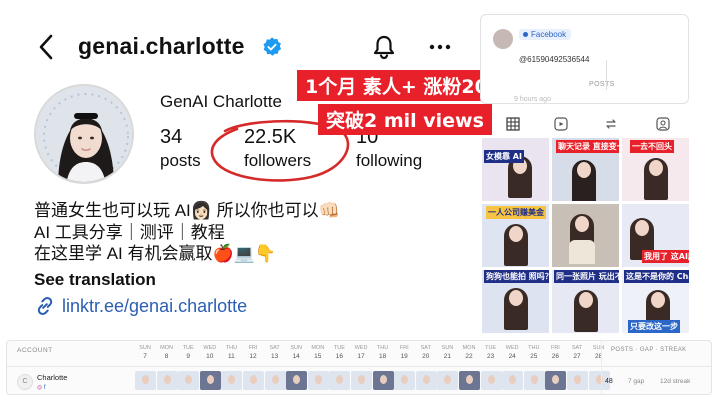 The image size is (720, 405). Describe the element at coordinates (649, 350) in the screenshot. I see `stats-column-header: POSTS · GAP · STREAK` at that location.